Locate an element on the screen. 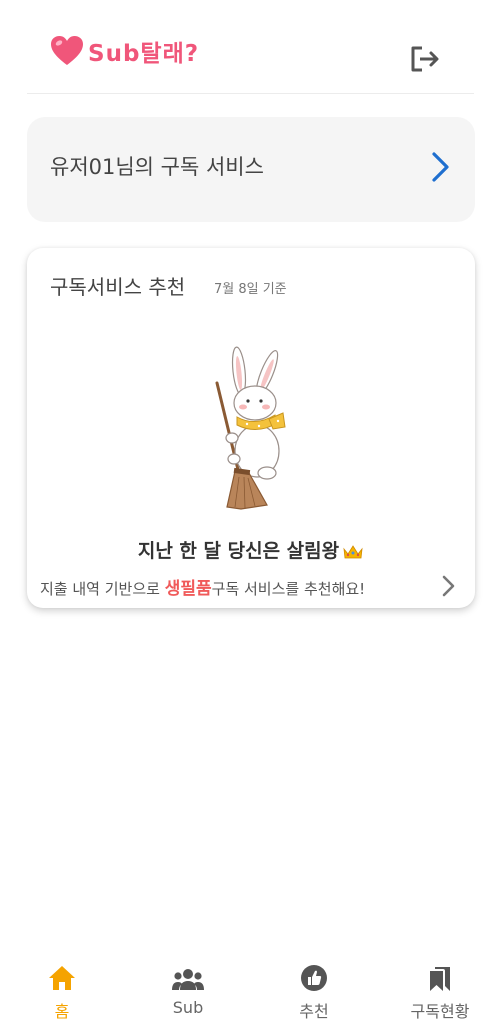 The height and width of the screenshot is (1023, 498). bottom-nav: 홈 Sub 추천 구독현황 is located at coordinates (249, 991).